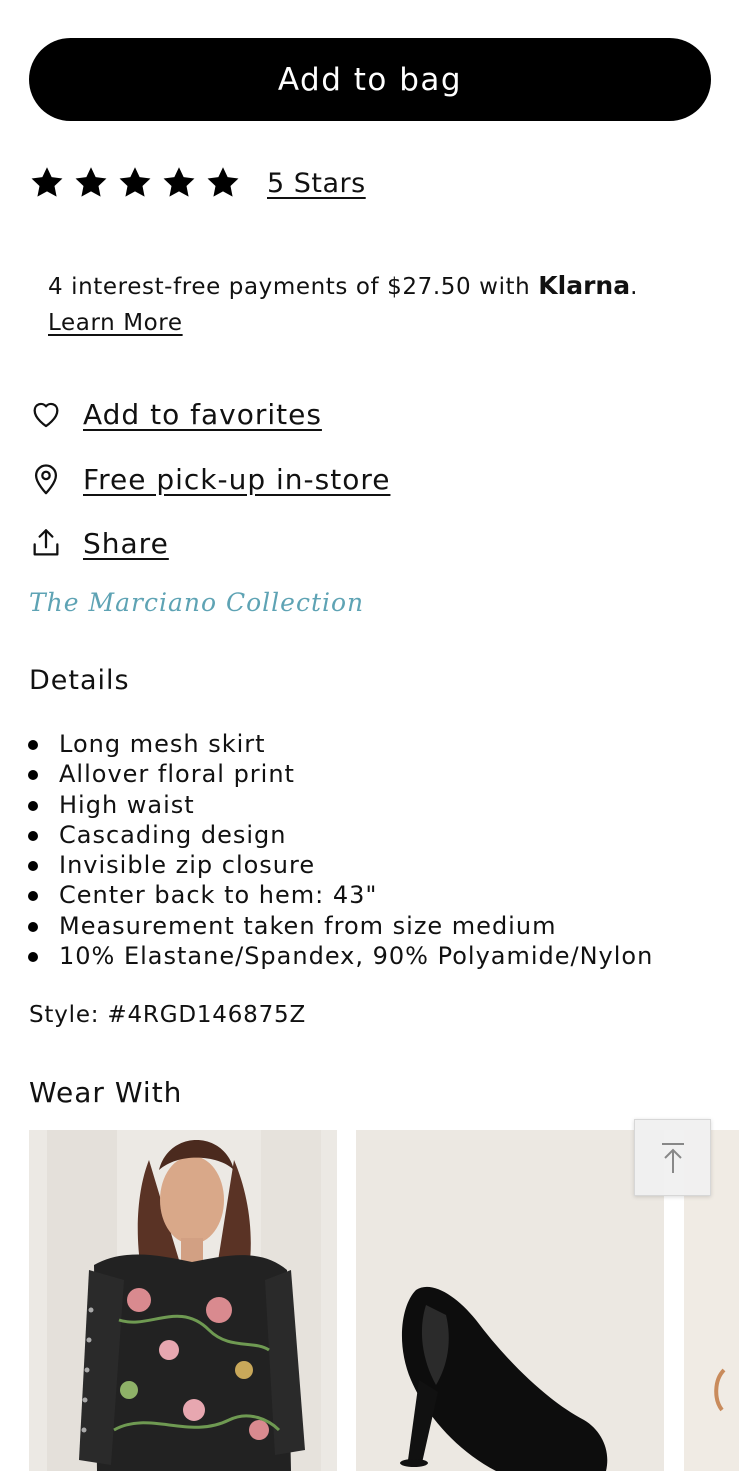  I want to click on list-item: Long mesh skirt, so click(340, 744).